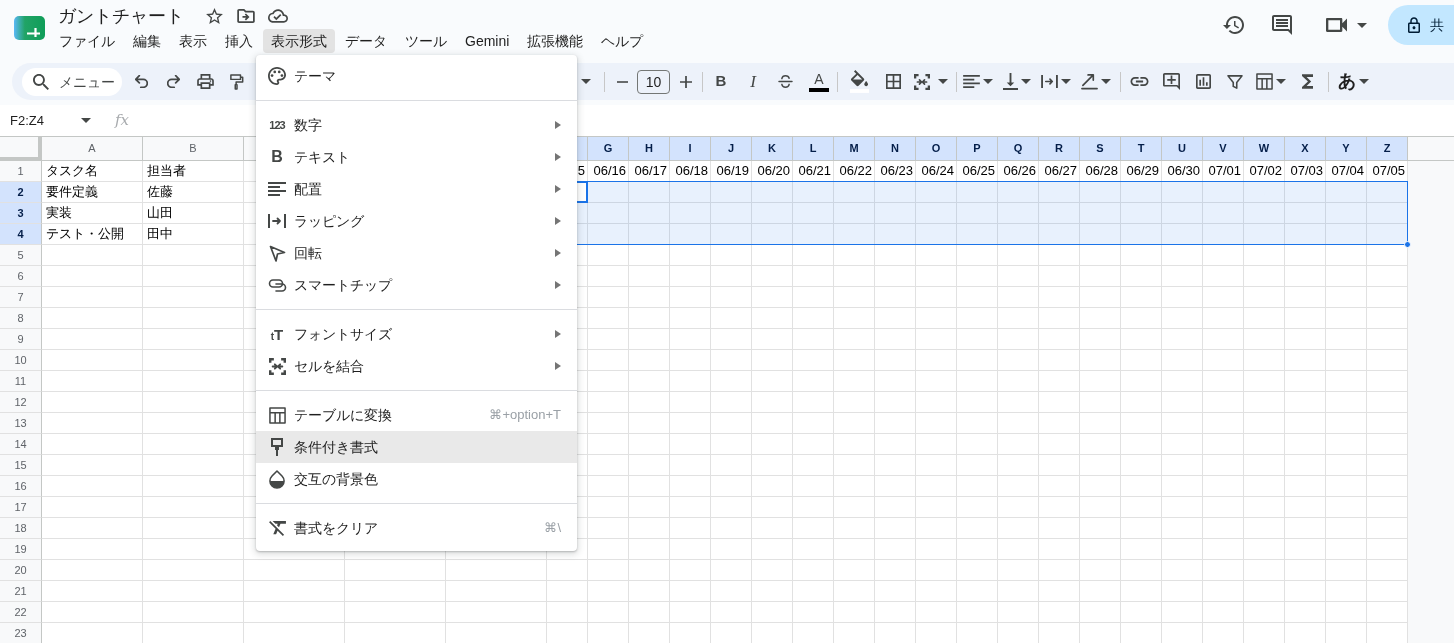  I want to click on fill-handle, so click(1407, 244).